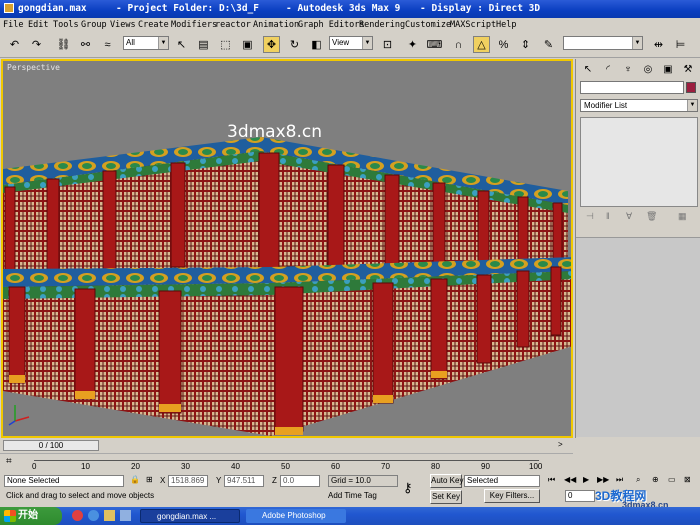  Describe the element at coordinates (485, 466) in the screenshot. I see `tick-label: 90` at that location.